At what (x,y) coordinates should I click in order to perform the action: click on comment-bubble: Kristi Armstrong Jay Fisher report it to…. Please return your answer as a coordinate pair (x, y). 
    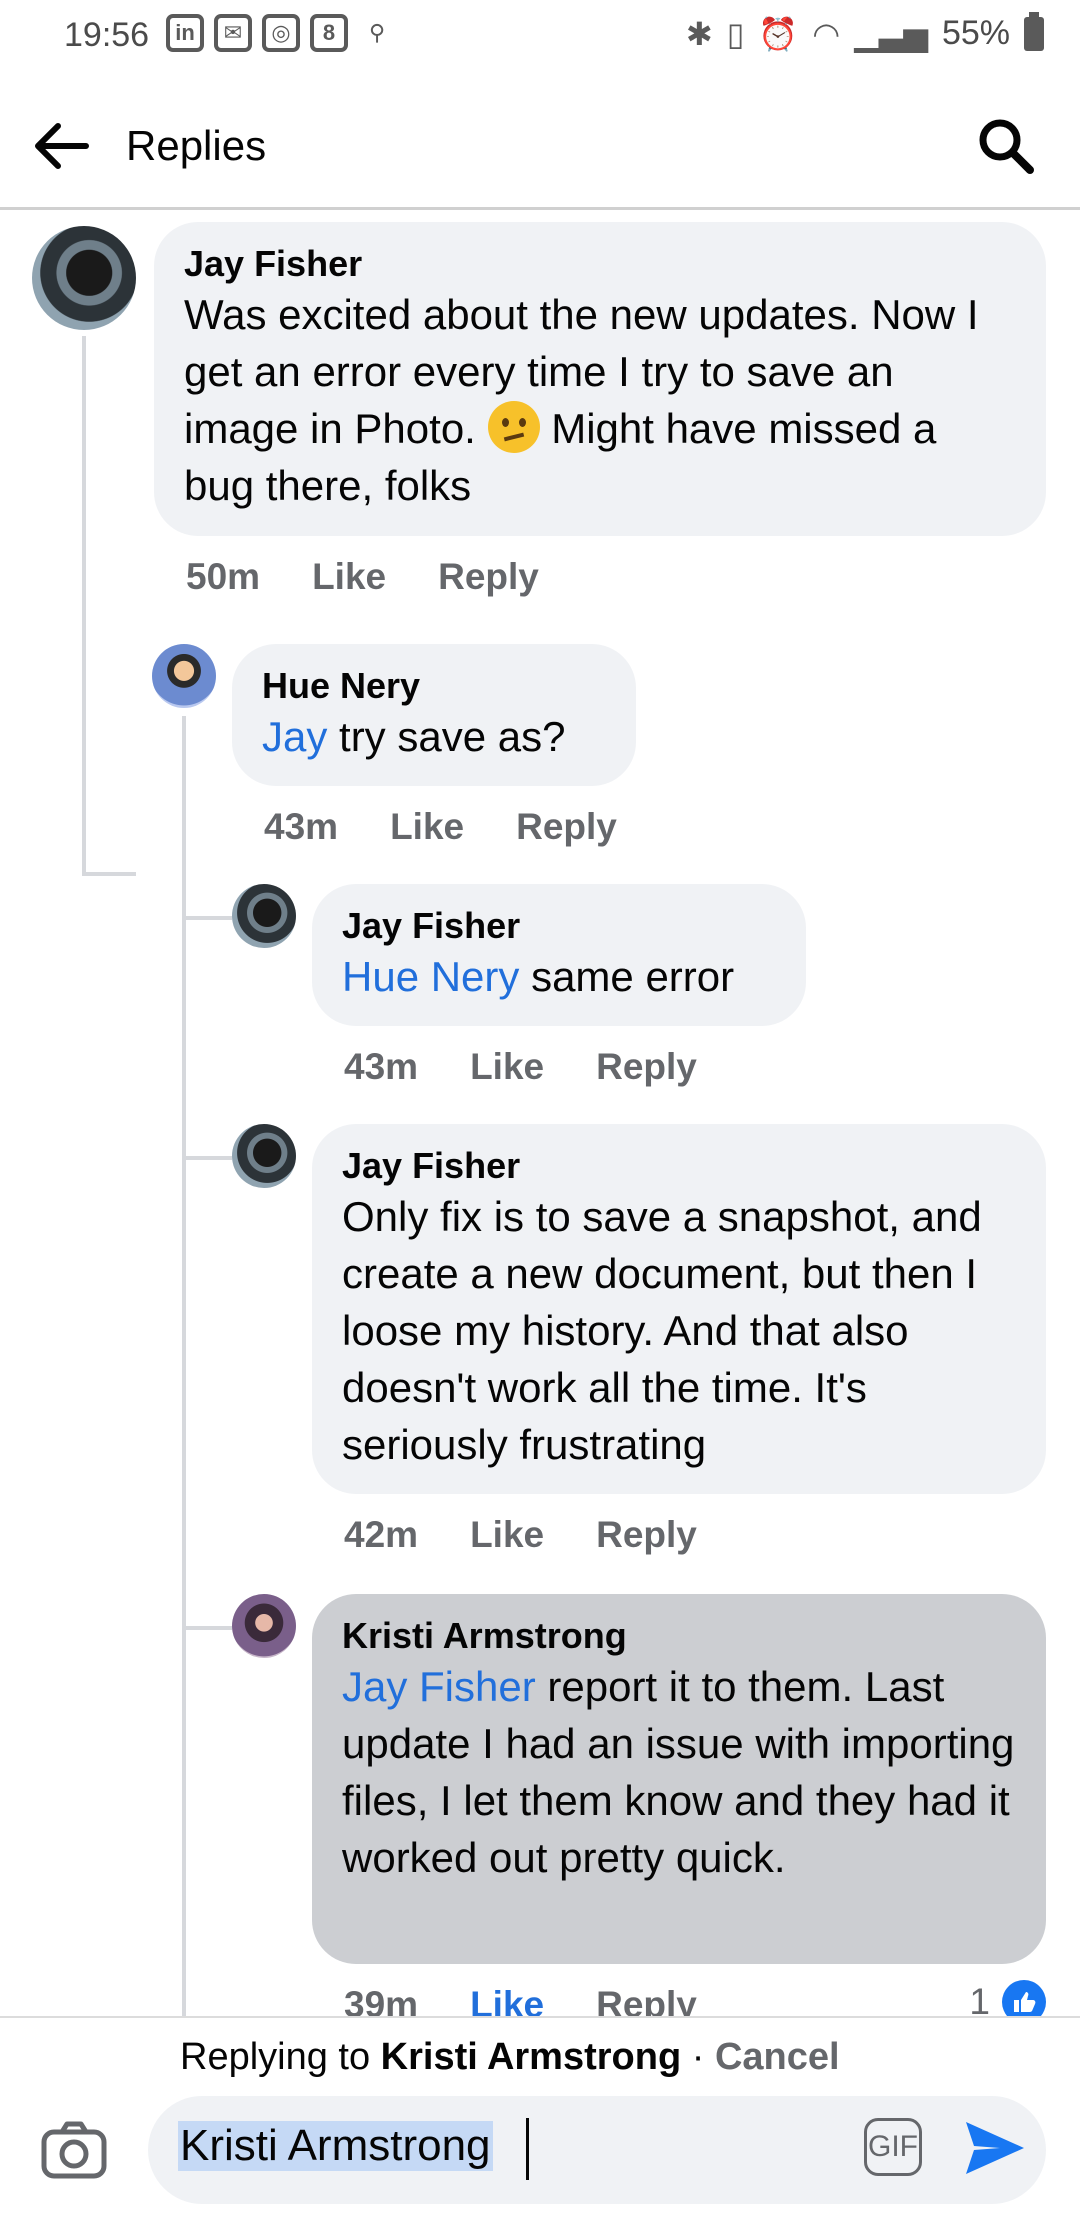
    Looking at the image, I should click on (679, 1779).